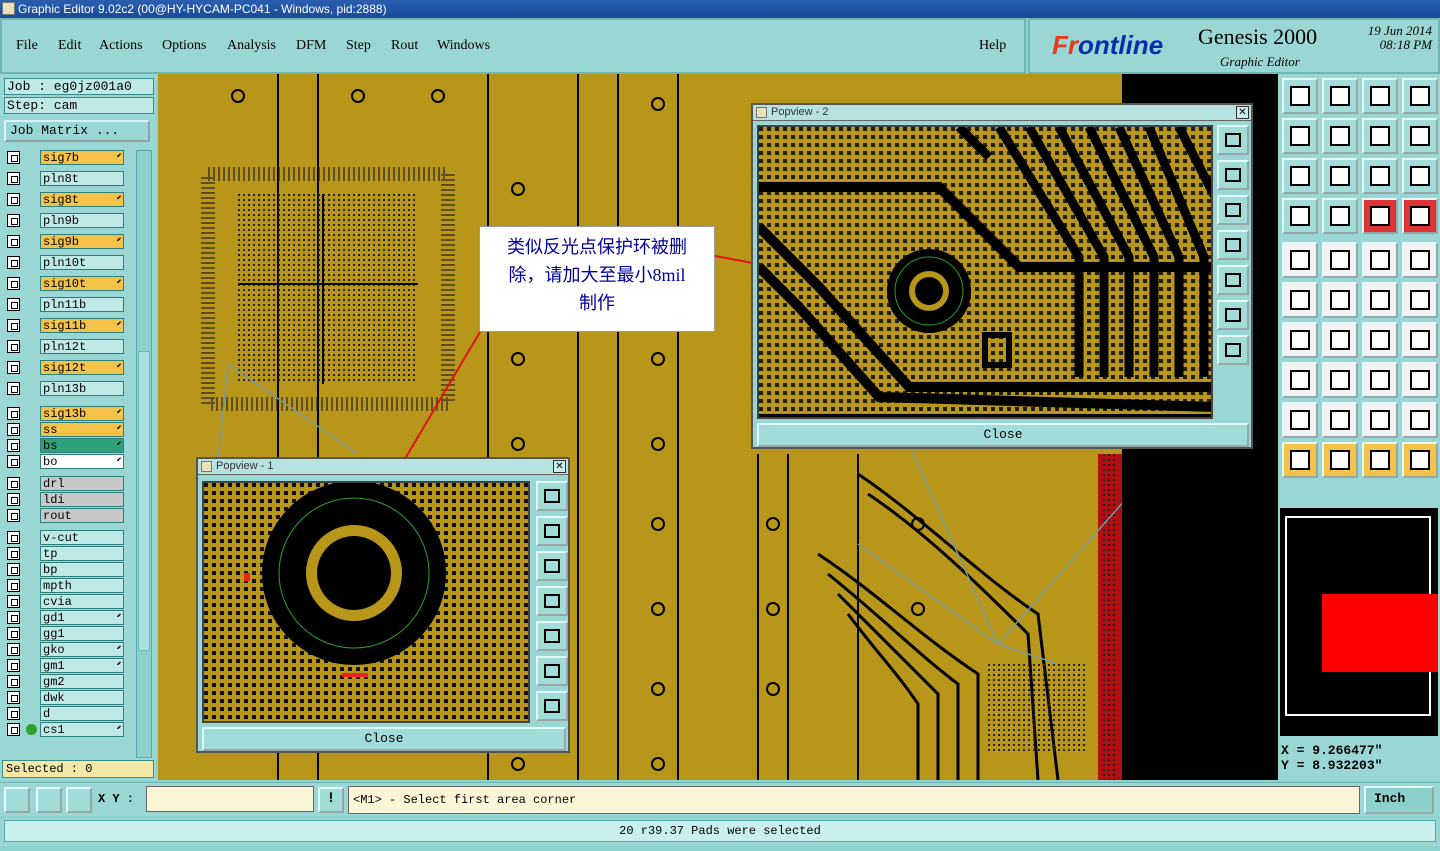 This screenshot has height=851, width=1440. What do you see at coordinates (82, 429) in the screenshot?
I see `layer-name: ss` at bounding box center [82, 429].